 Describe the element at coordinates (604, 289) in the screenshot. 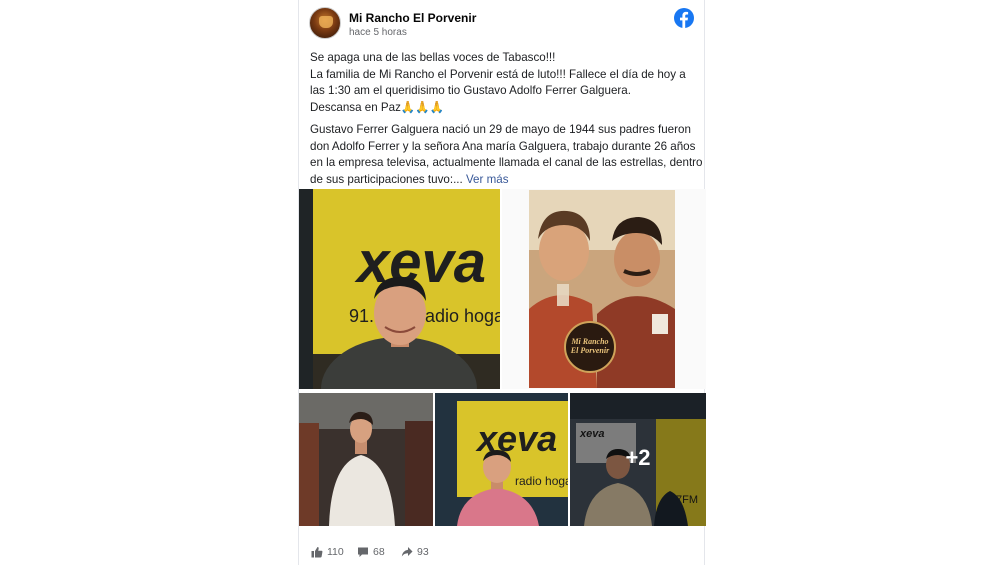

I see `post-photo-2: Mi Rancho El Porvenir` at that location.